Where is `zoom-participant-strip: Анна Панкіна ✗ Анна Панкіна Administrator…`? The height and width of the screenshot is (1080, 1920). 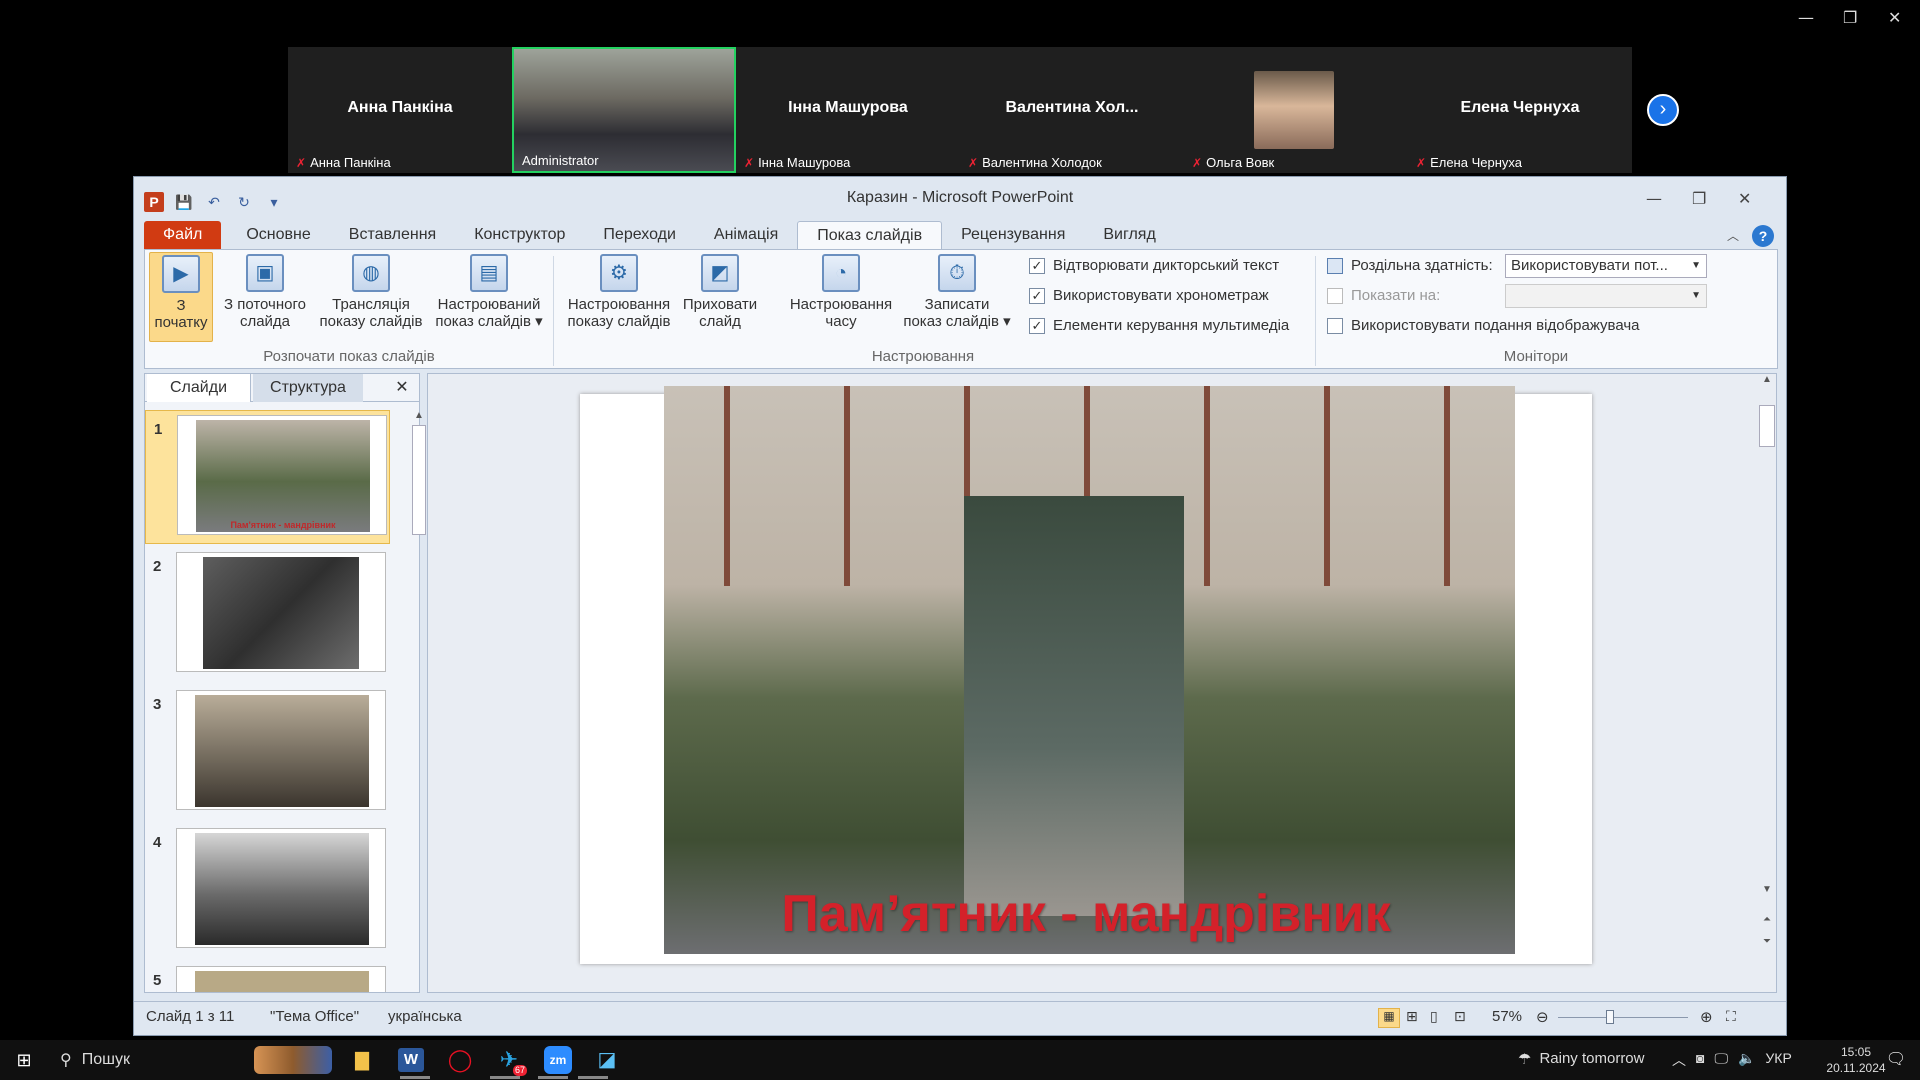
zoom-participant-strip: Анна Панкіна ✗ Анна Панкіна Administrator… is located at coordinates (960, 110).